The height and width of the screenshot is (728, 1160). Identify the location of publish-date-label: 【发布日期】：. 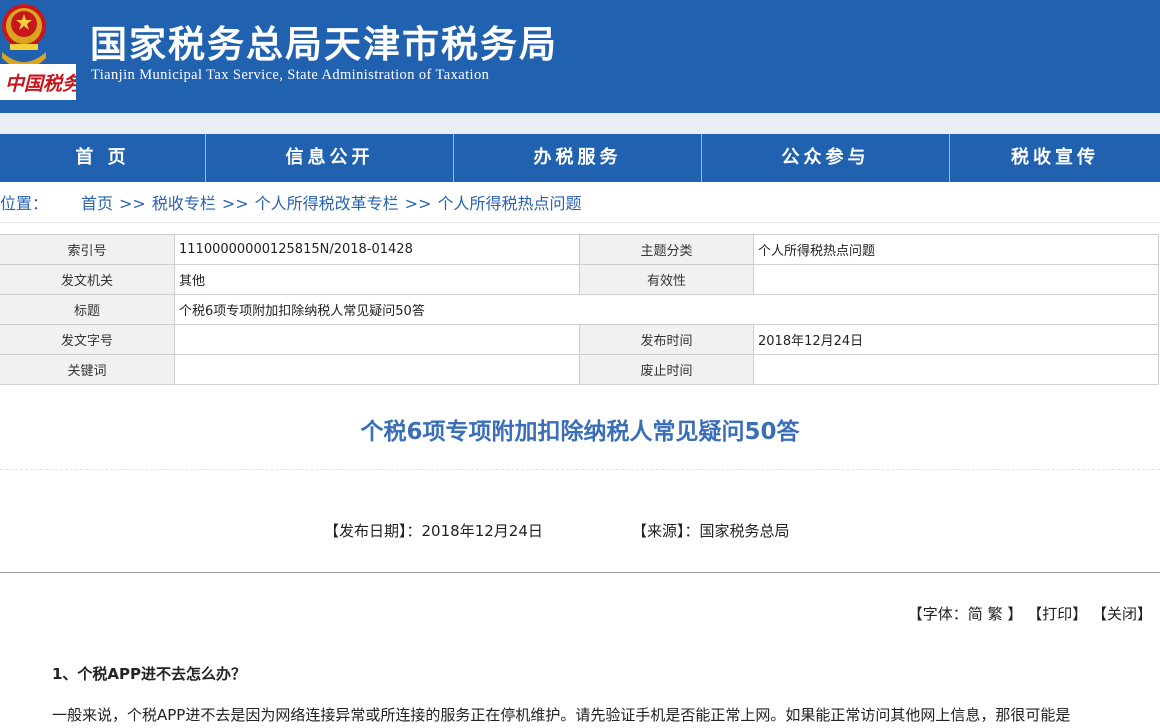
(373, 531).